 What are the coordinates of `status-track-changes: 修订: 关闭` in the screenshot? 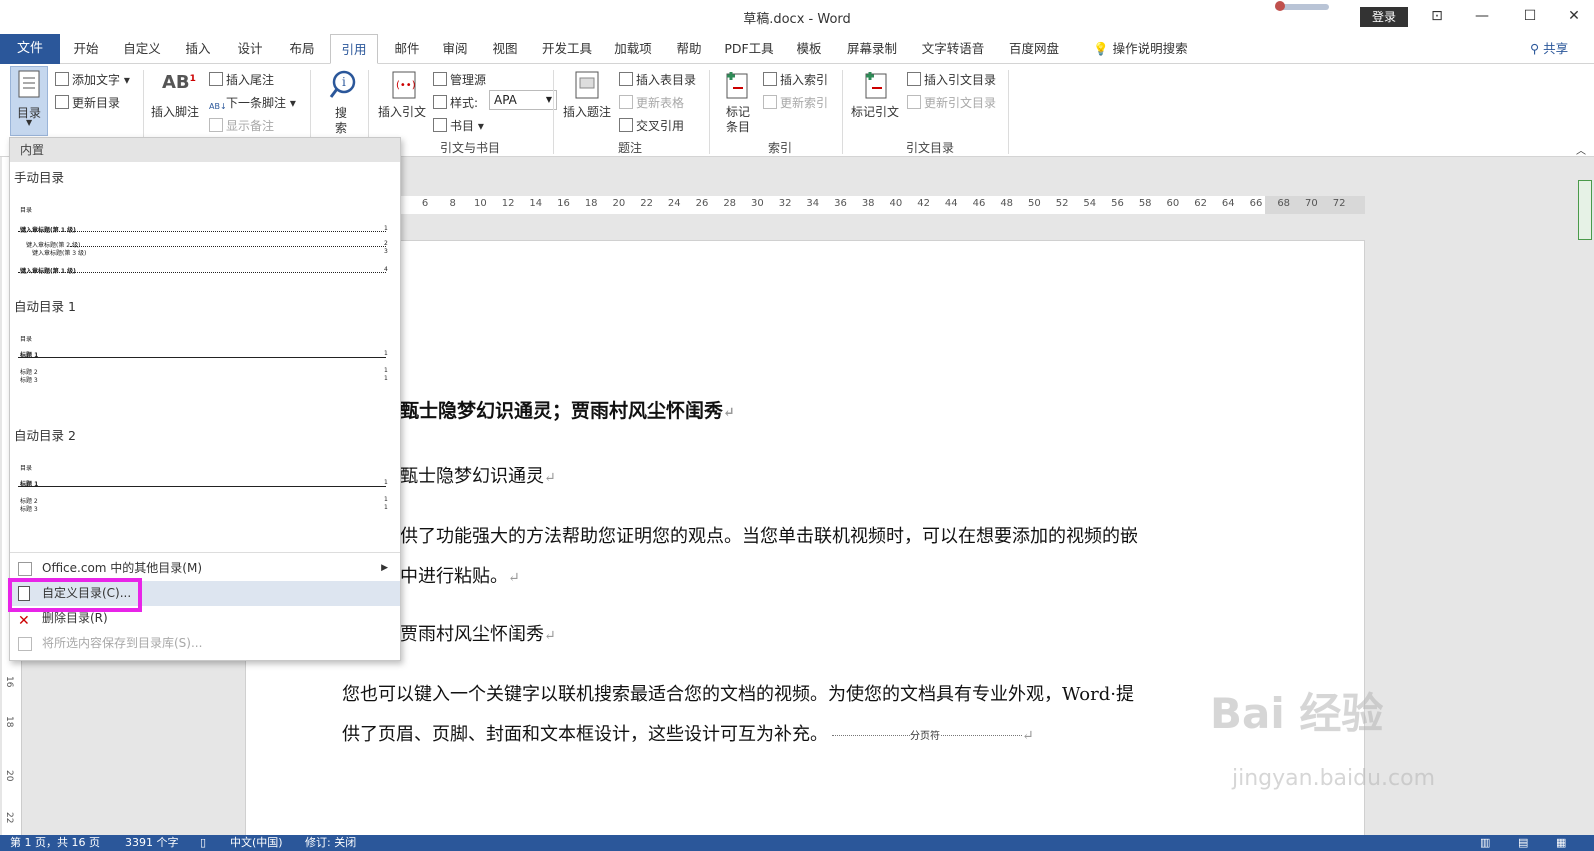 It's located at (330, 843).